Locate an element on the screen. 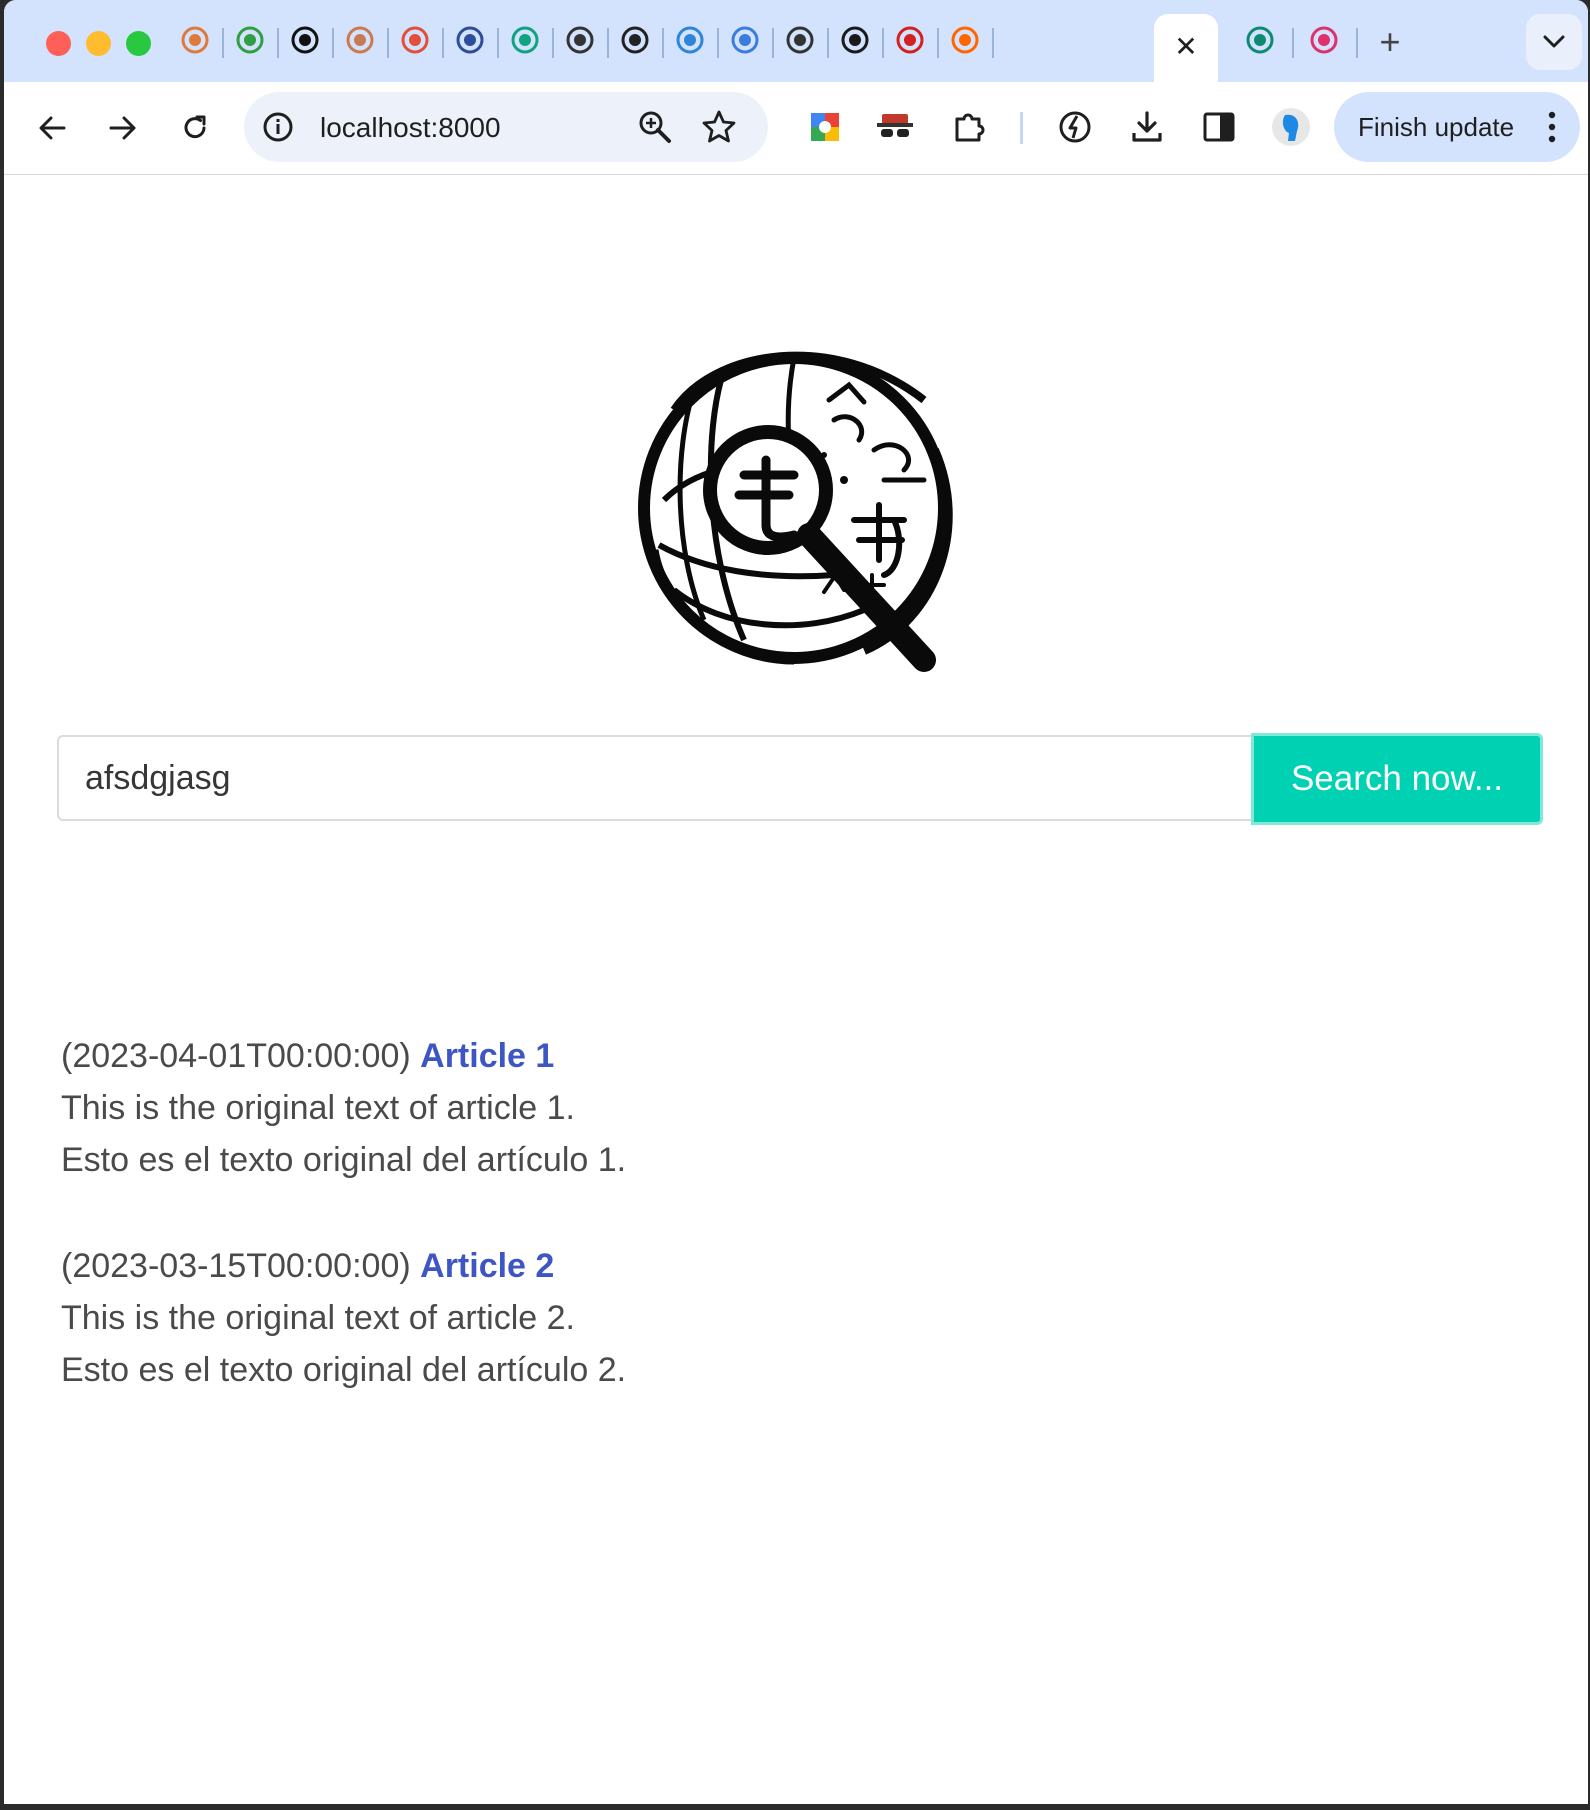  result-date: (2023-03-15T00:00:00) is located at coordinates (236, 1266).